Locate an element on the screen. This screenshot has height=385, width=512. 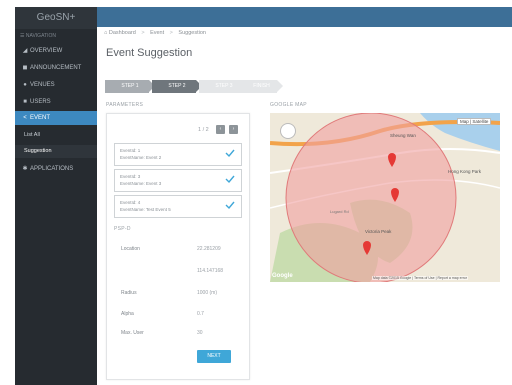
alpha-label: Alpha is located at coordinates (127, 314).